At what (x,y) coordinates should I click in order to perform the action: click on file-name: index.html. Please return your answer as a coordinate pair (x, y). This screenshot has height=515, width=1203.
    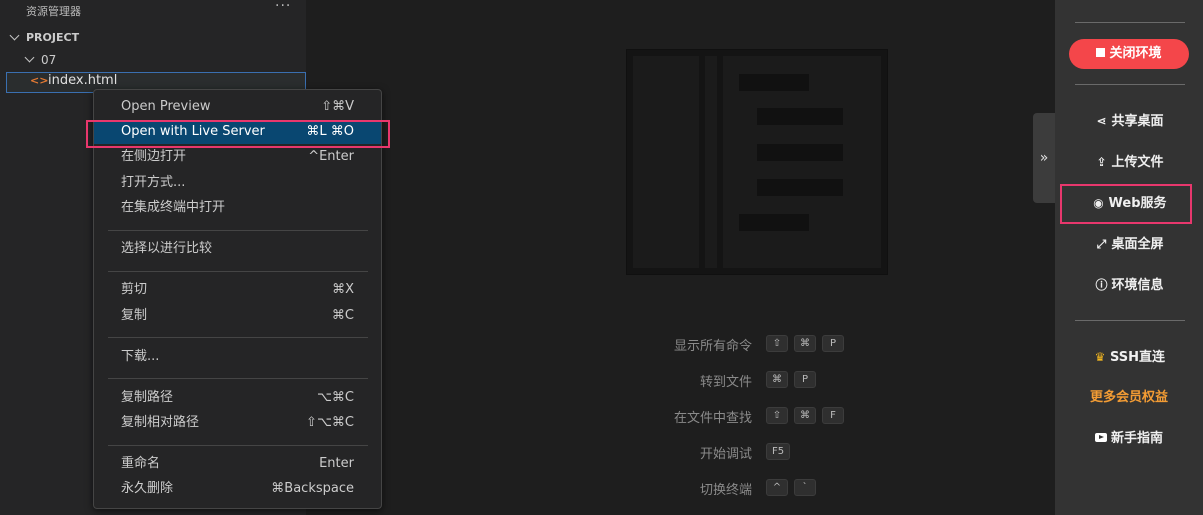
    Looking at the image, I should click on (82, 80).